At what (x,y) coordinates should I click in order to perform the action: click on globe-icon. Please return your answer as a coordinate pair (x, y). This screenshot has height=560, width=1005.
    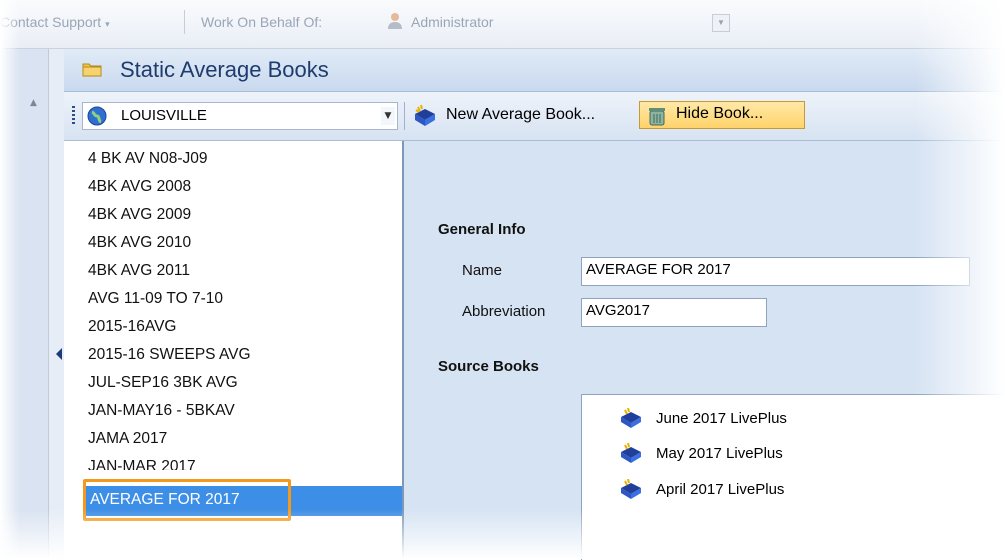
    Looking at the image, I should click on (97, 116).